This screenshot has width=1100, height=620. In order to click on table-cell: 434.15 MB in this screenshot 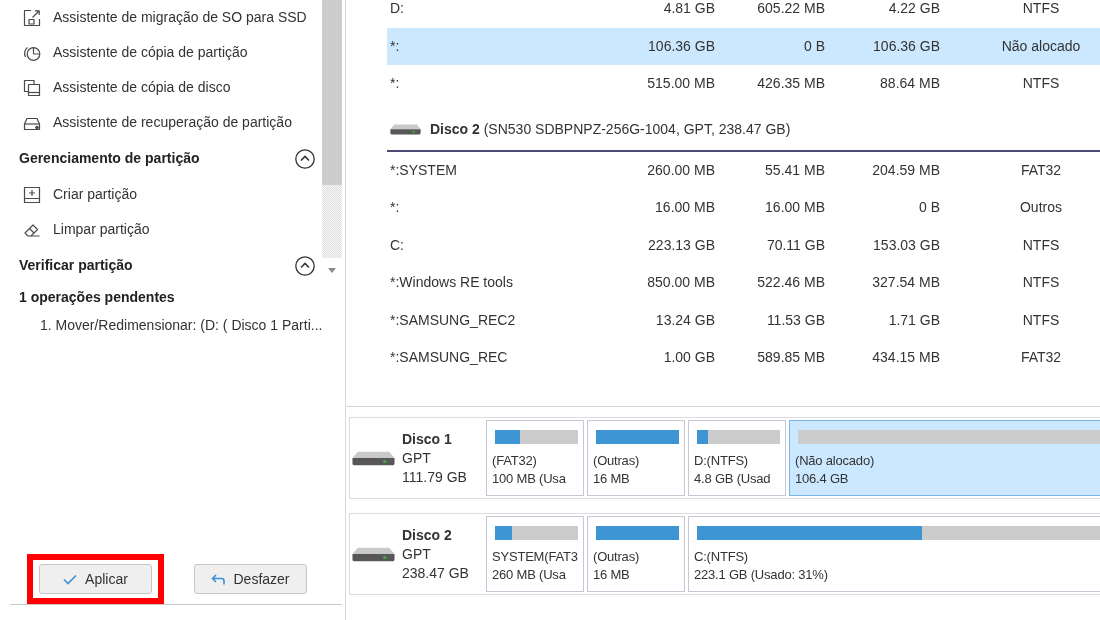, I will do `click(906, 357)`.